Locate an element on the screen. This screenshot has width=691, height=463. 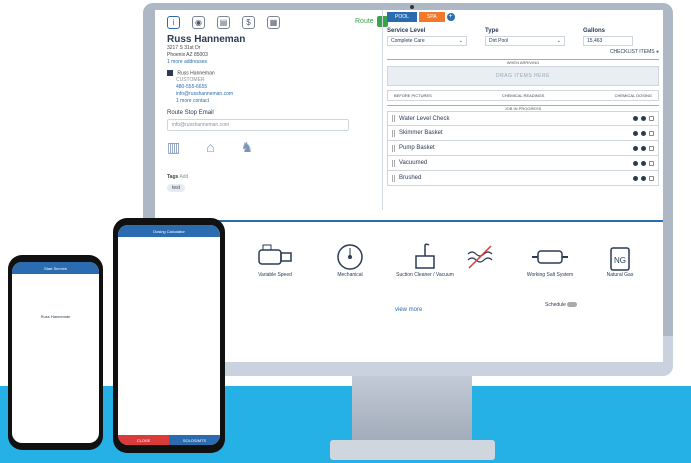
phone-large-header: Dosing Calculator is located at coordinates (169, 231).